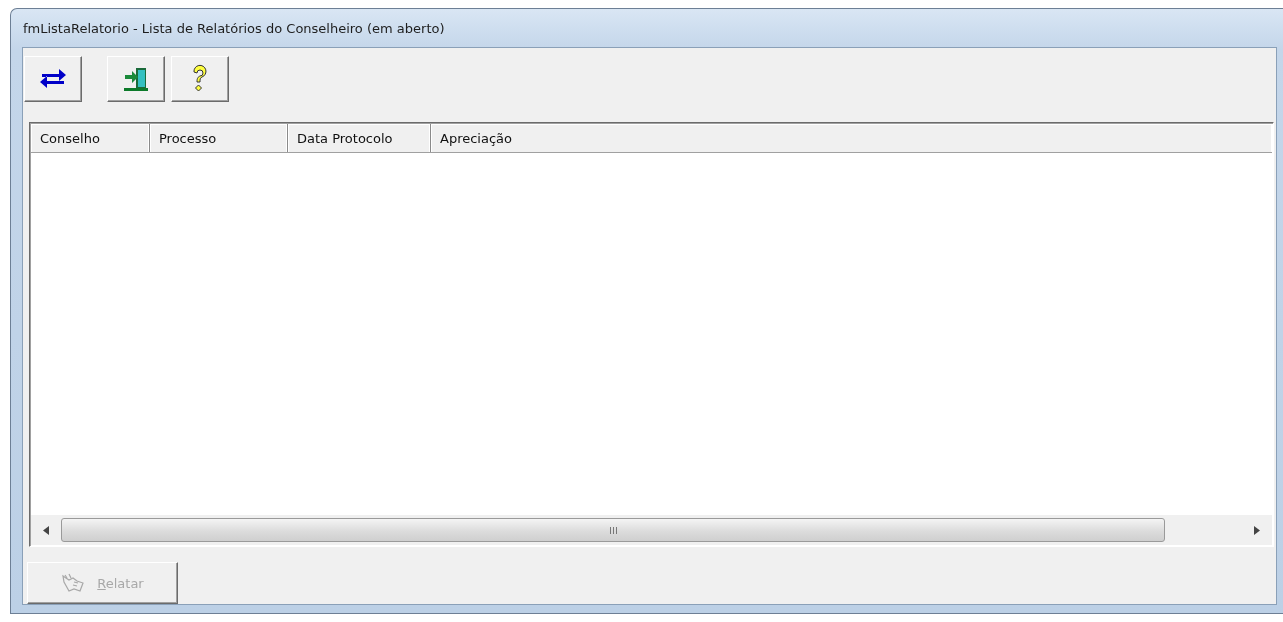  What do you see at coordinates (359, 138) in the screenshot?
I see `column-header: Data Protocolo` at bounding box center [359, 138].